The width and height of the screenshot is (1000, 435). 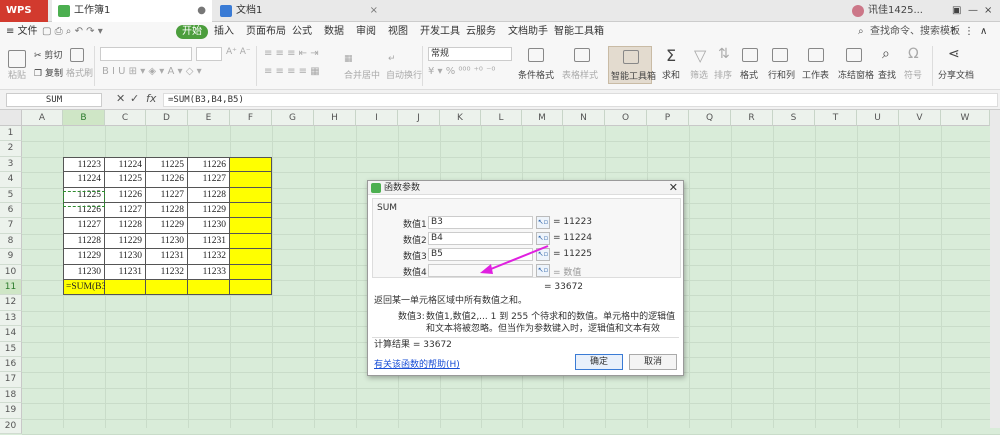 I want to click on cell-f5, so click(x=251, y=195).